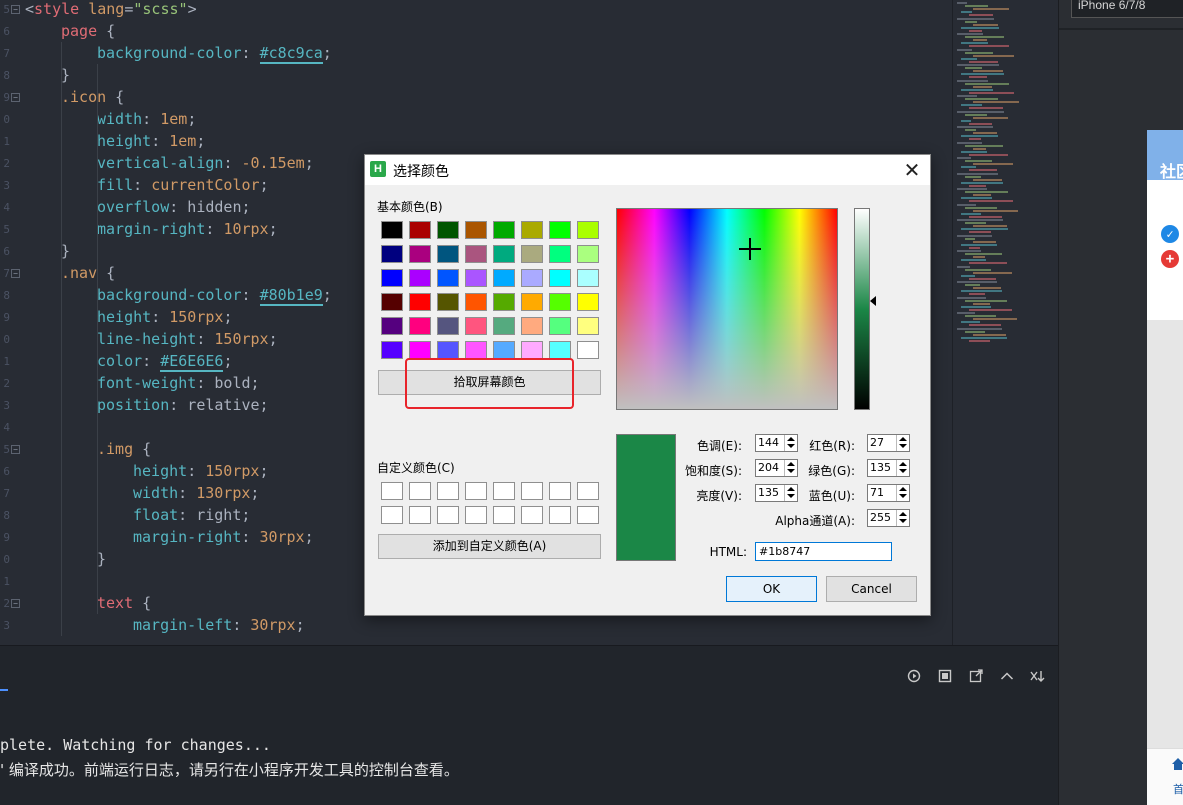 The image size is (1183, 805). What do you see at coordinates (888, 518) in the screenshot?
I see `alpha-spinbox: 255` at bounding box center [888, 518].